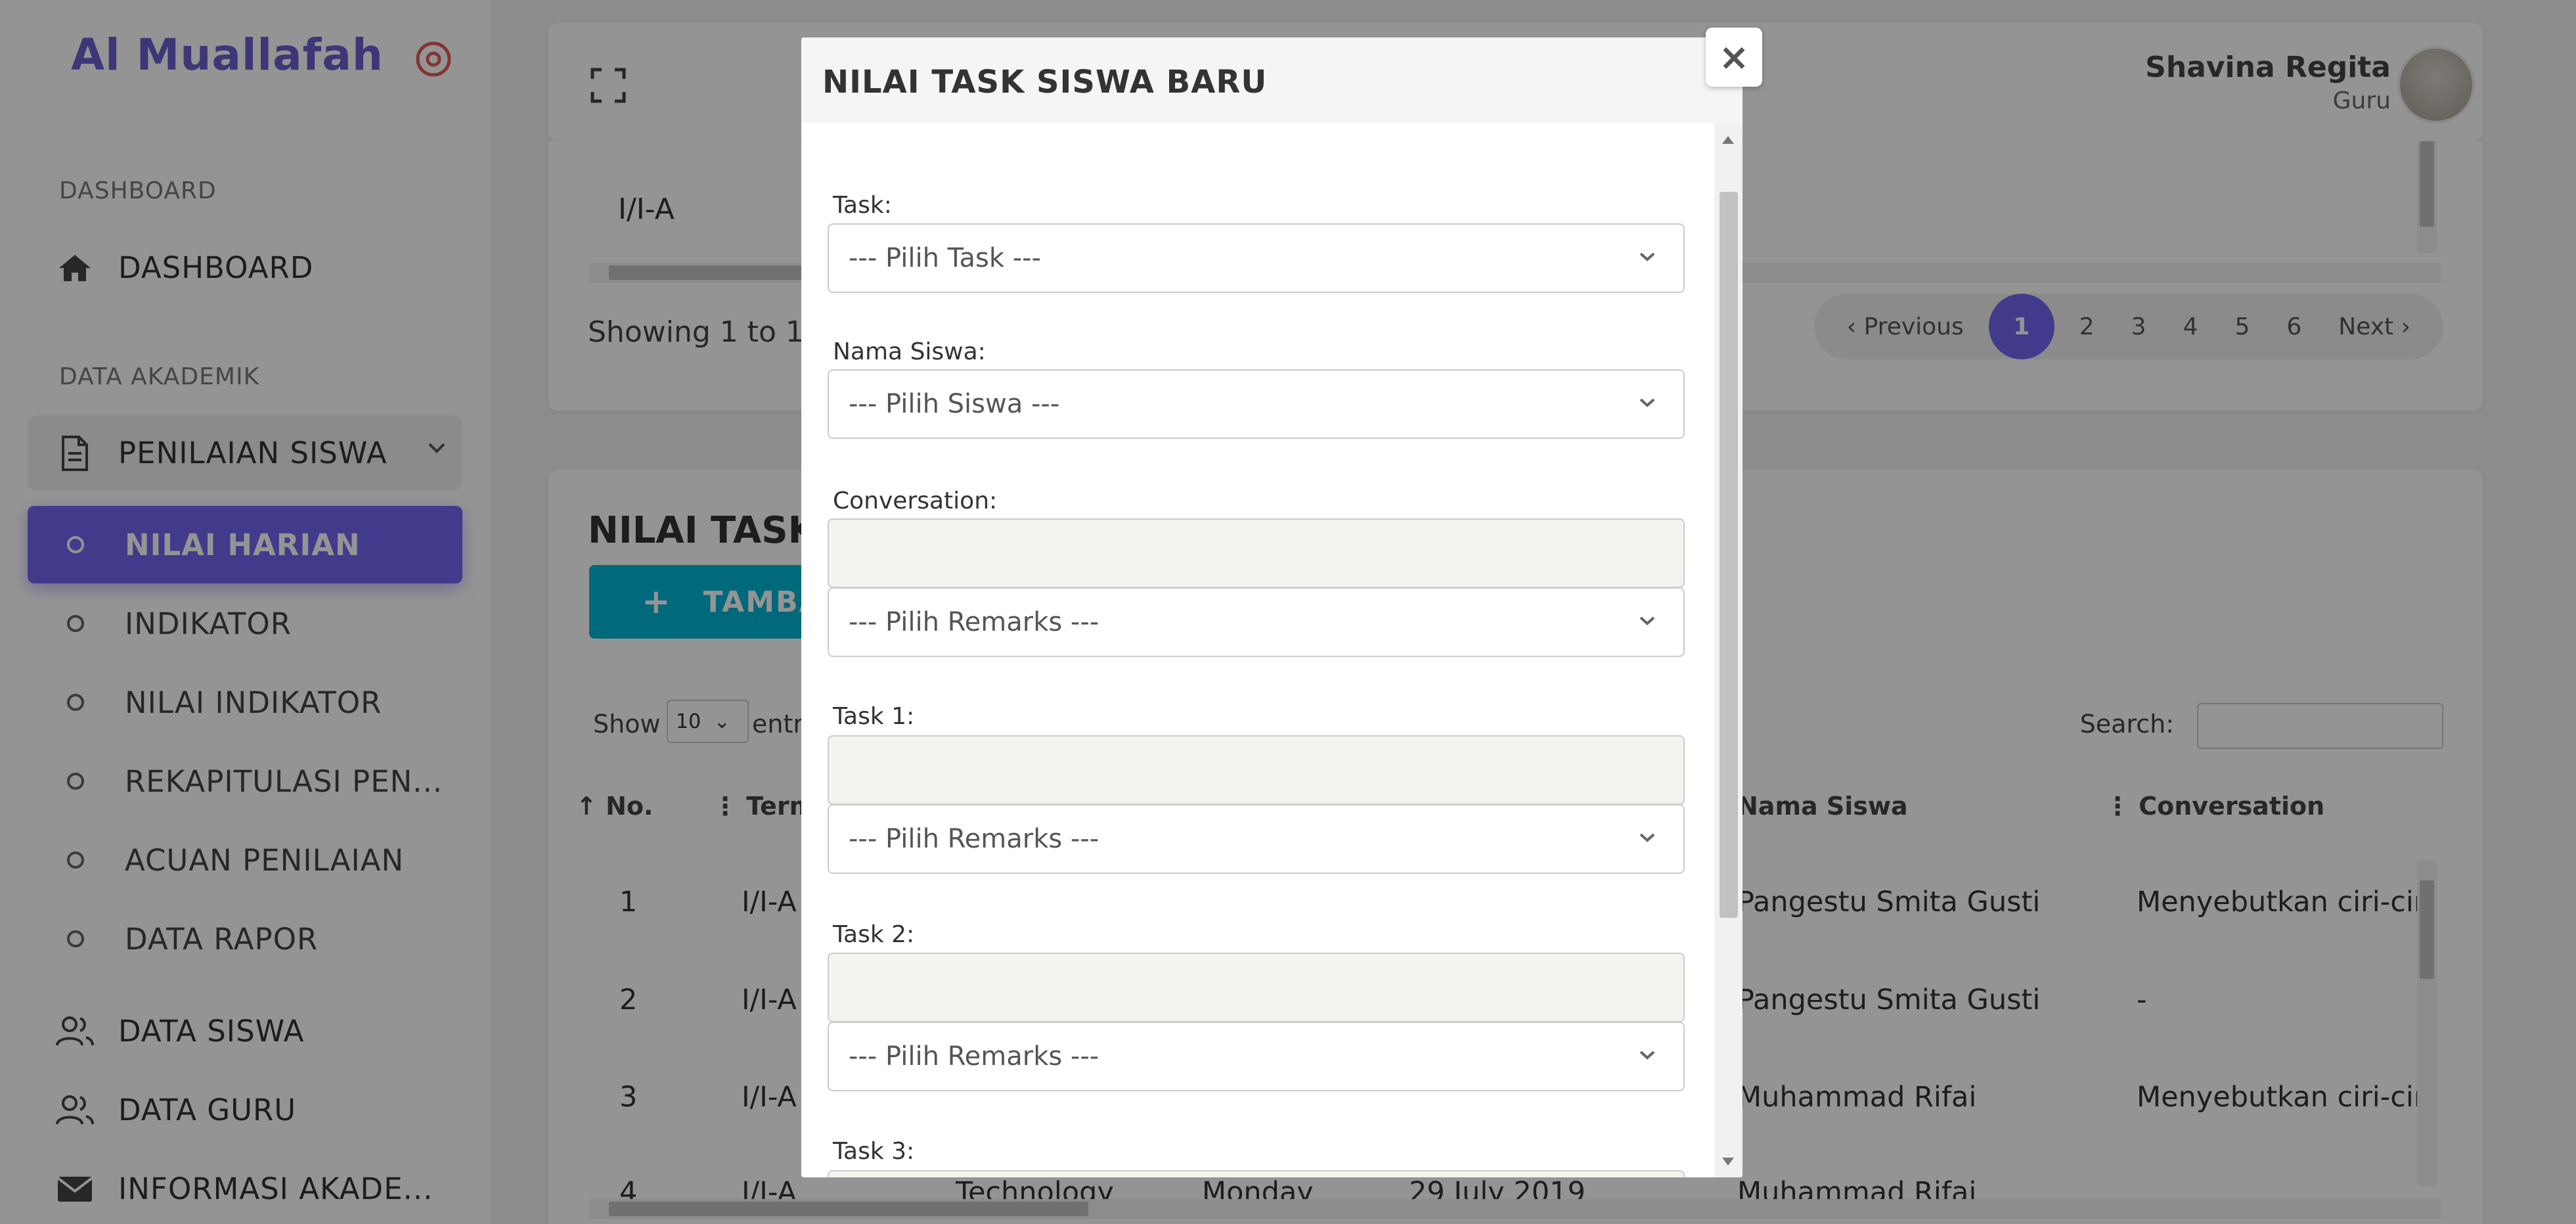 The width and height of the screenshot is (2576, 1224). What do you see at coordinates (874, 934) in the screenshot?
I see `task2-label: Task 2:` at bounding box center [874, 934].